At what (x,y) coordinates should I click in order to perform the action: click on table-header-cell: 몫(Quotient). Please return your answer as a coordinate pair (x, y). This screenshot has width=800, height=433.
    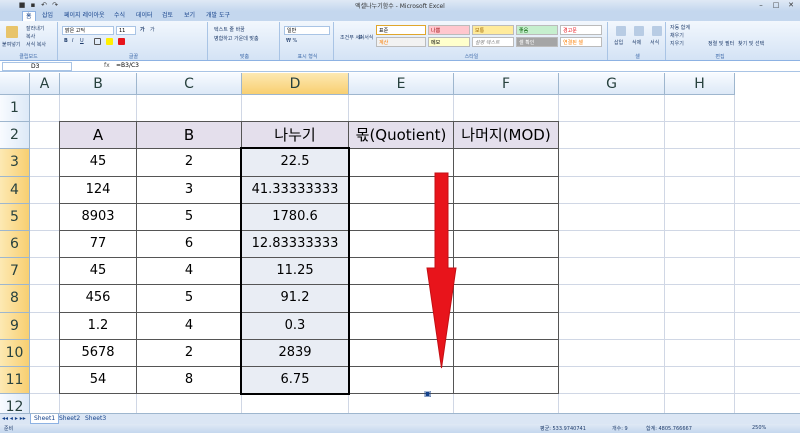
    Looking at the image, I should click on (401, 136).